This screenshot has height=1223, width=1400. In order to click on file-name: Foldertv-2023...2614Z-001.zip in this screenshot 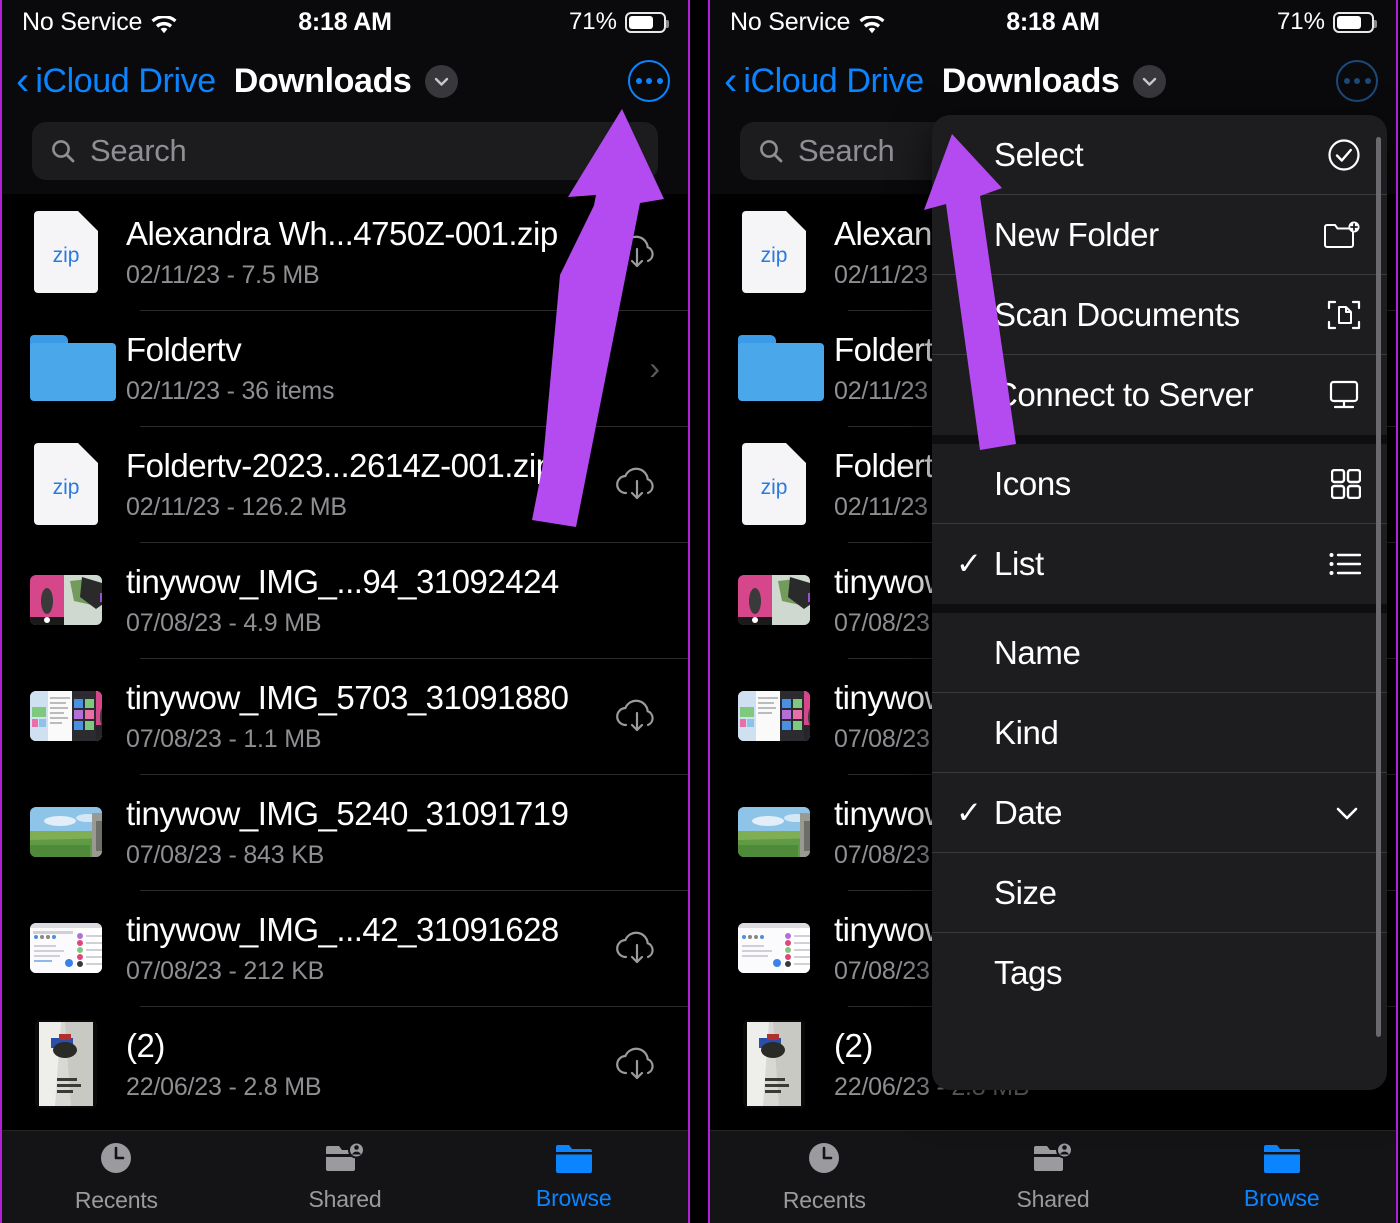, I will do `click(340, 465)`.